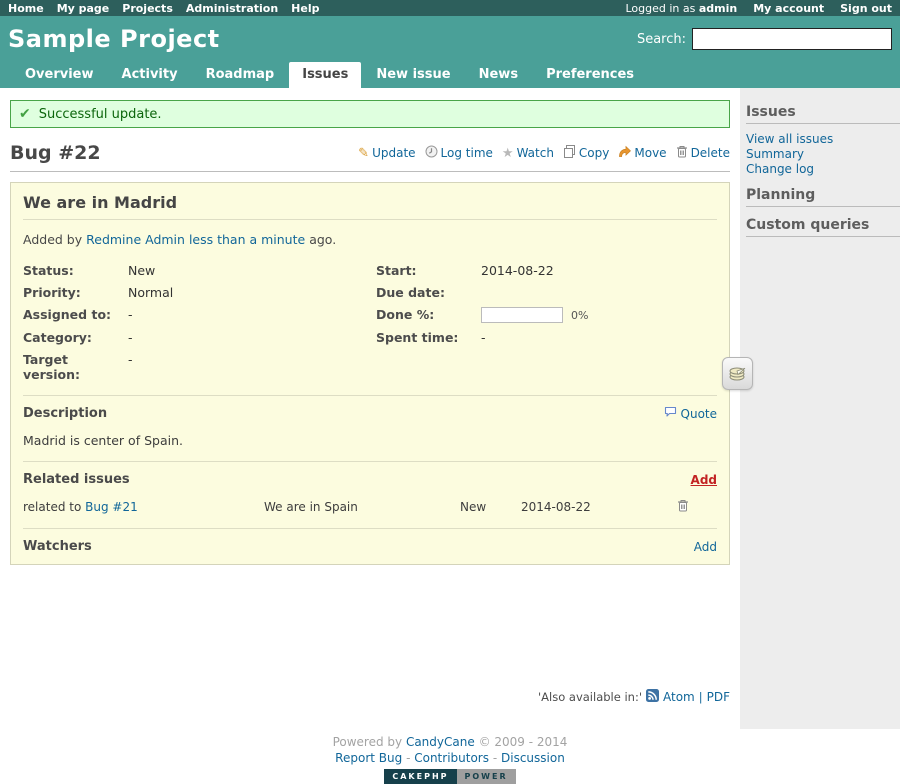 Image resolution: width=900 pixels, height=784 pixels. I want to click on other-formats: 'Also available in:' Atom | PDF, so click(634, 697).